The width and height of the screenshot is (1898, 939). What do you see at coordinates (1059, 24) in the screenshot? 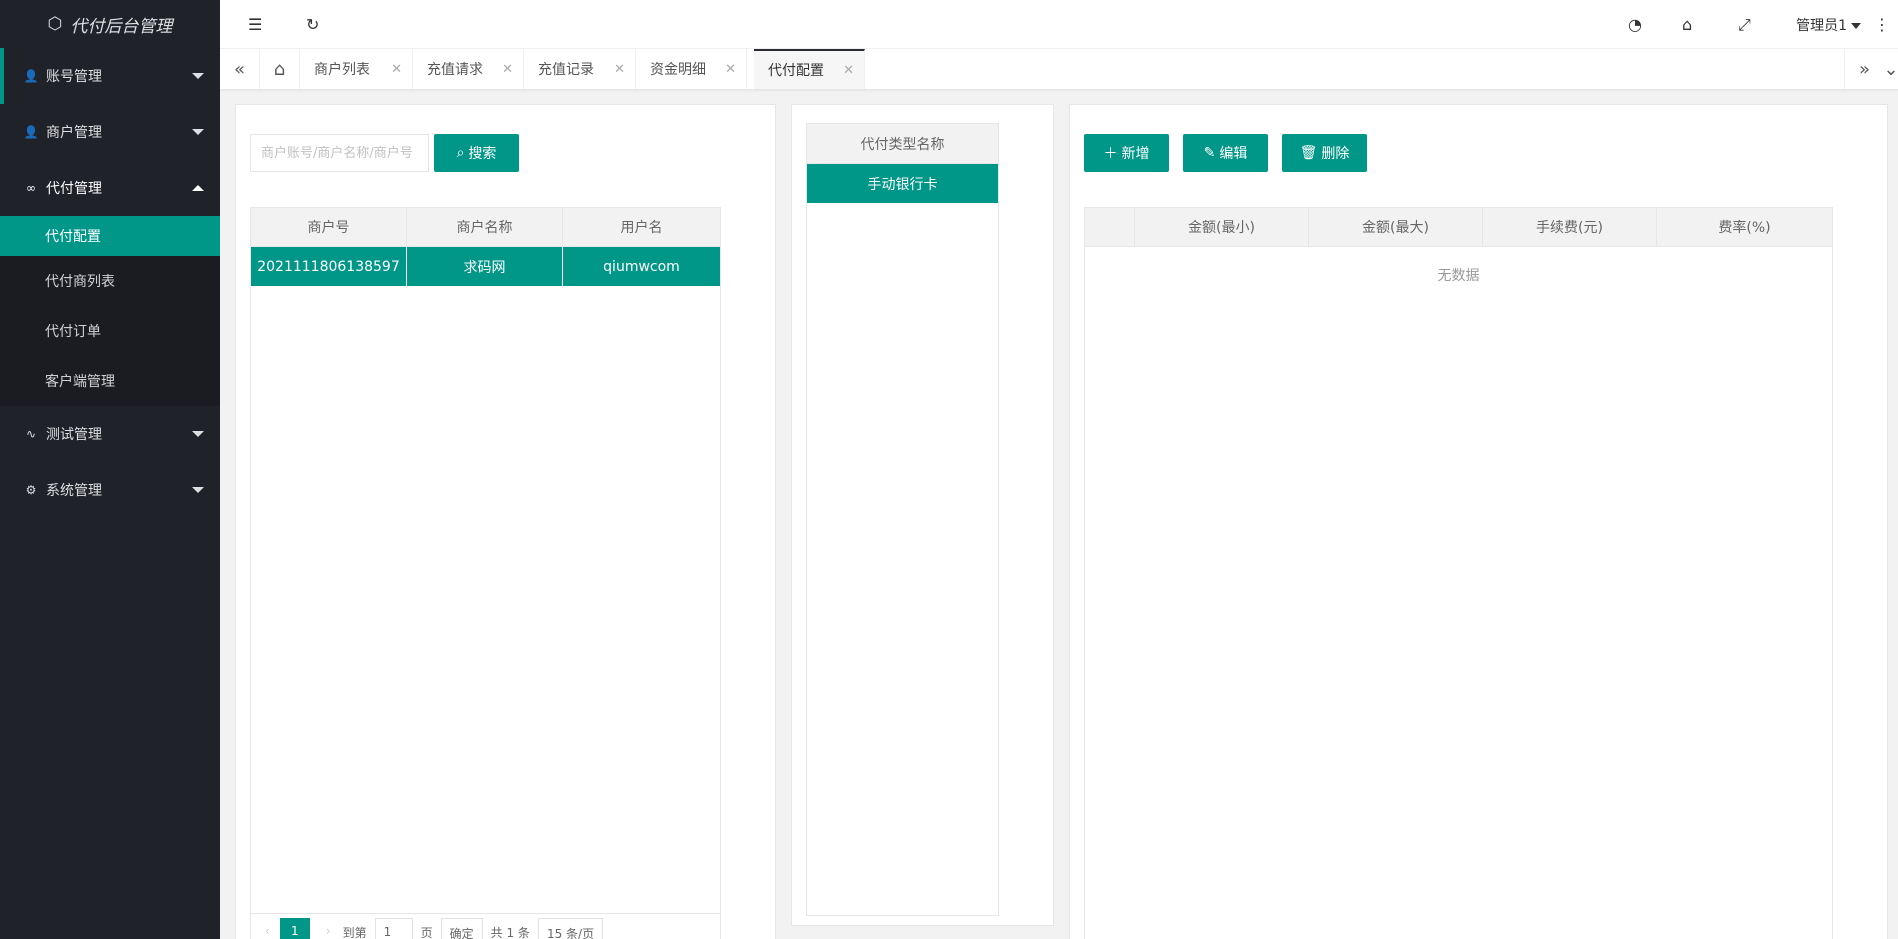
I see `top-header: ☰ ↻ ◔ ⌂ ⤢ 管理员1 ⋮` at bounding box center [1059, 24].